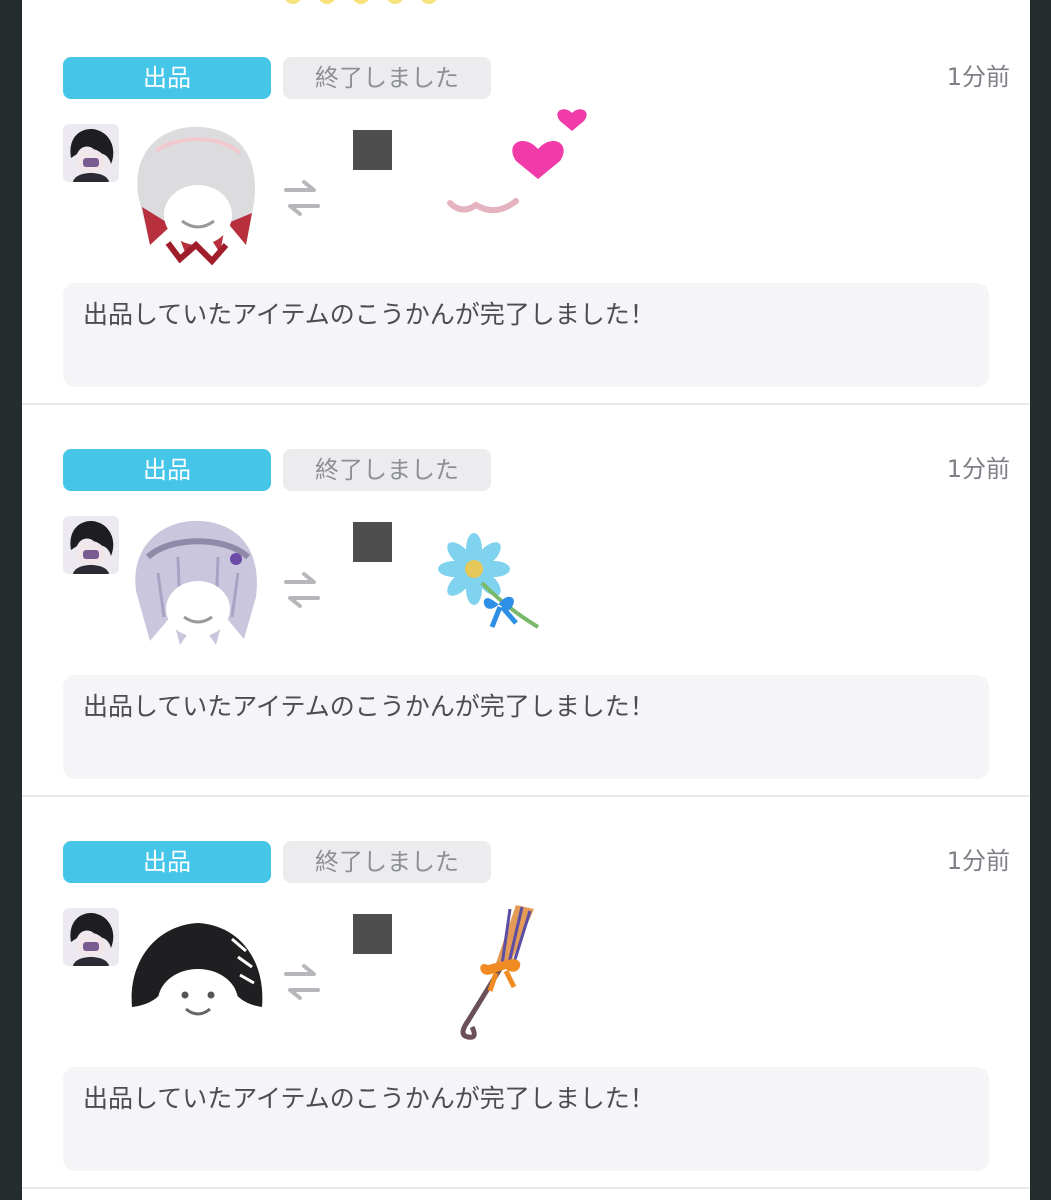  Describe the element at coordinates (198, 195) in the screenshot. I see `white-red-hair-icon` at that location.